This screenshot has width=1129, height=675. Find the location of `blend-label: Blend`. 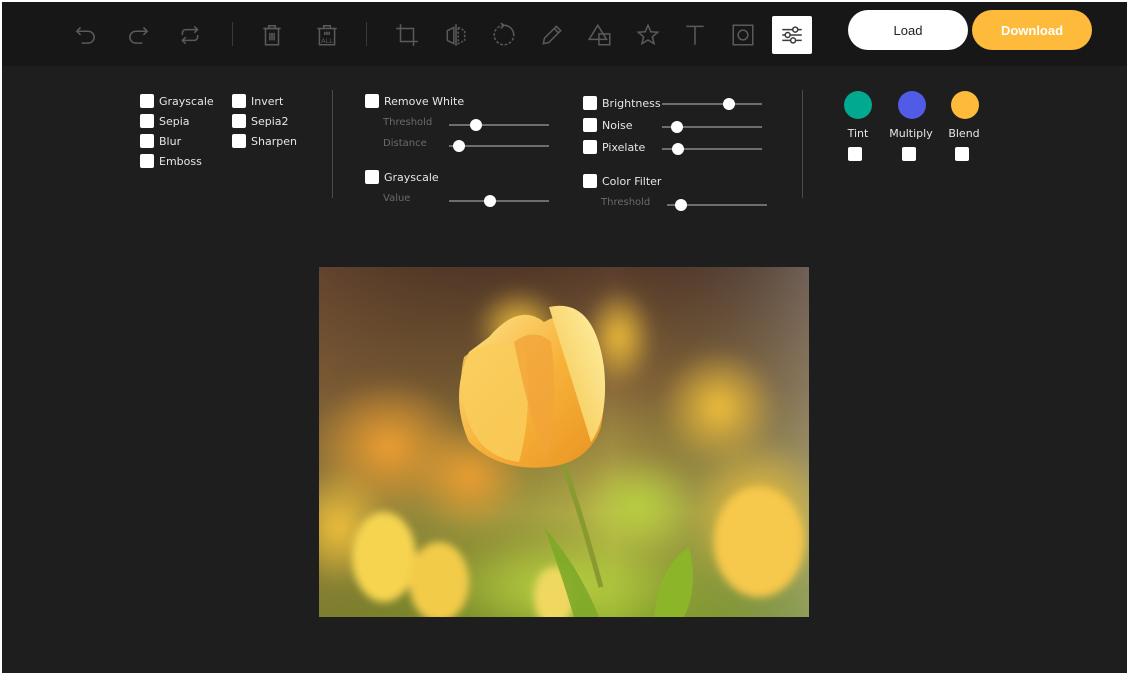

blend-label: Blend is located at coordinates (964, 133).